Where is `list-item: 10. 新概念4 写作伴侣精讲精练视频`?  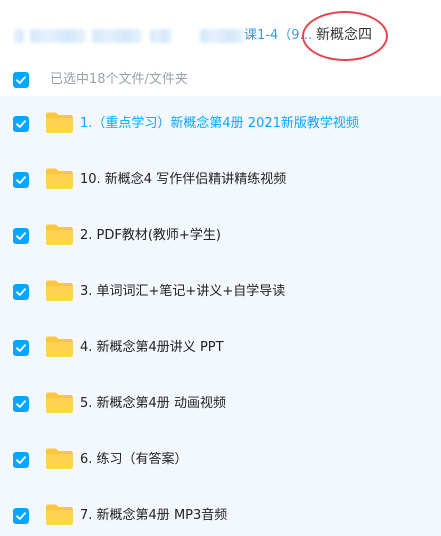 list-item: 10. 新概念4 写作伴侣精讲精练视频 is located at coordinates (220, 180).